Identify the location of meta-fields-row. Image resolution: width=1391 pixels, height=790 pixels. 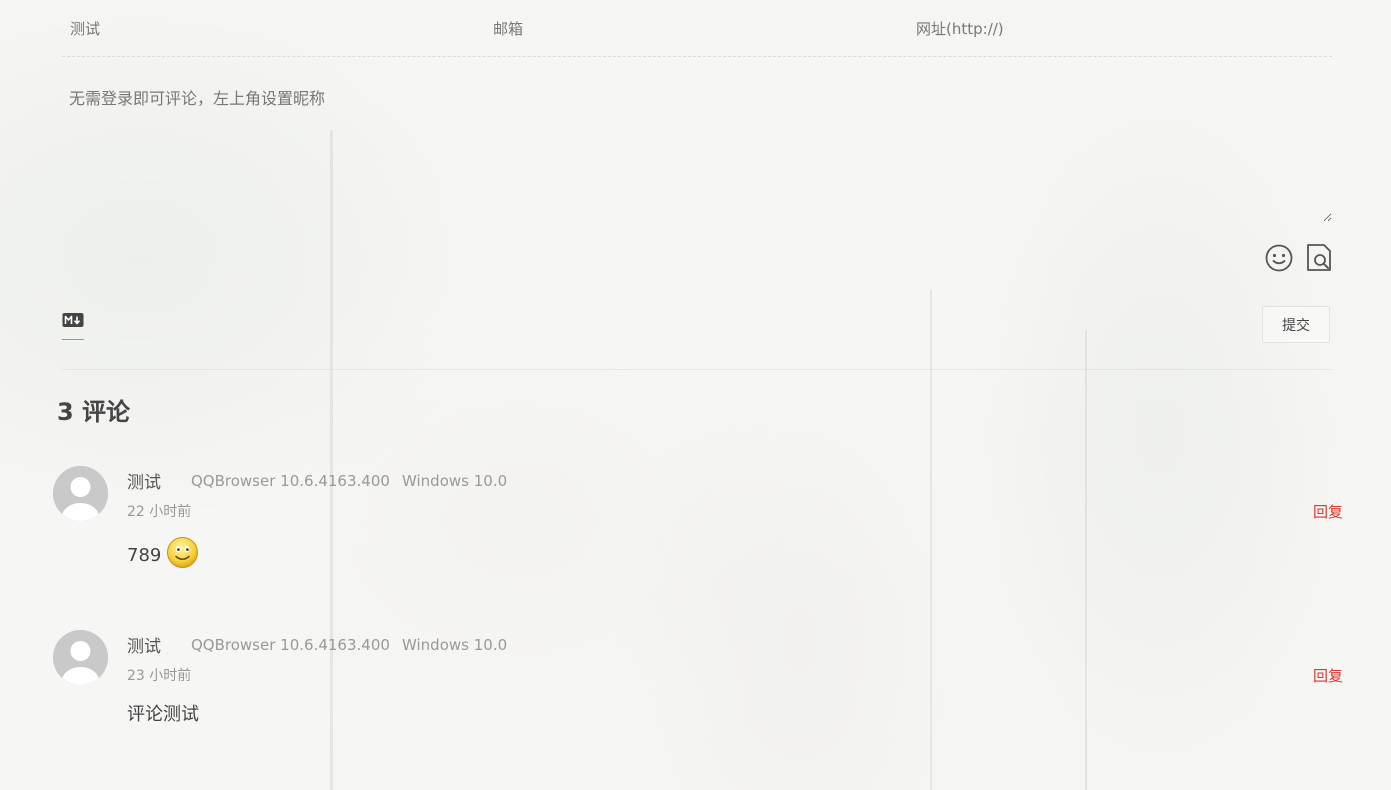
(697, 28).